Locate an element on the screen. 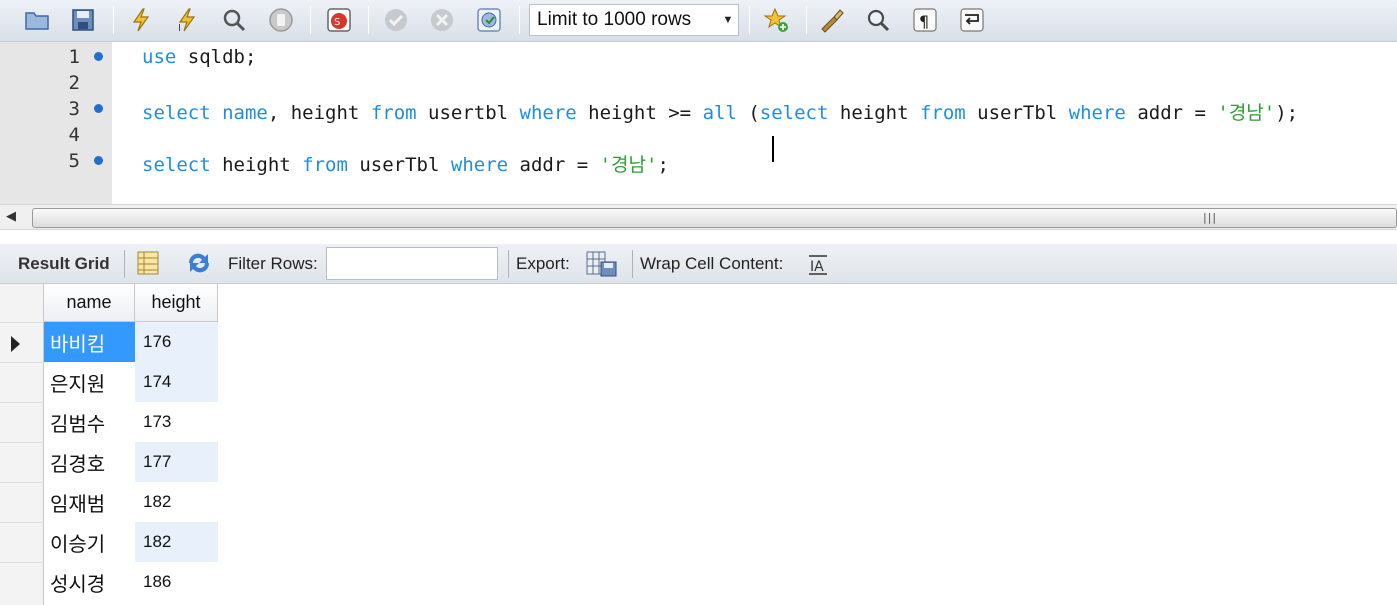  save-icon is located at coordinates (83, 20).